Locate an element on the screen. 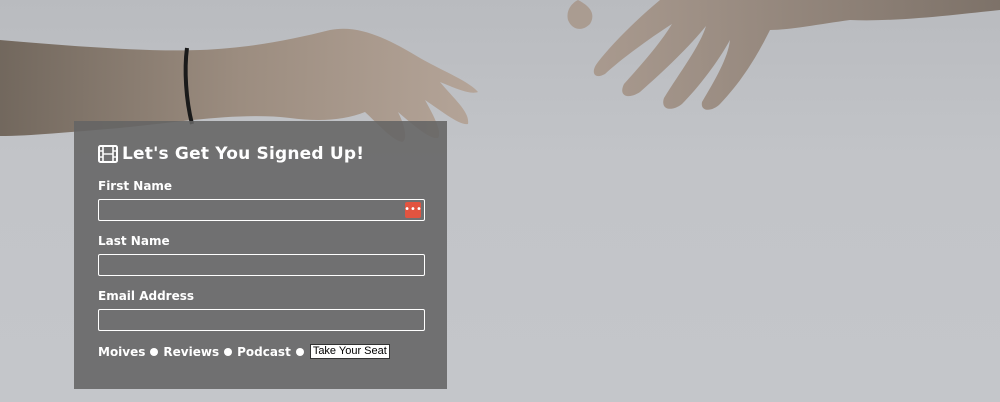  email-address-input is located at coordinates (261, 320).